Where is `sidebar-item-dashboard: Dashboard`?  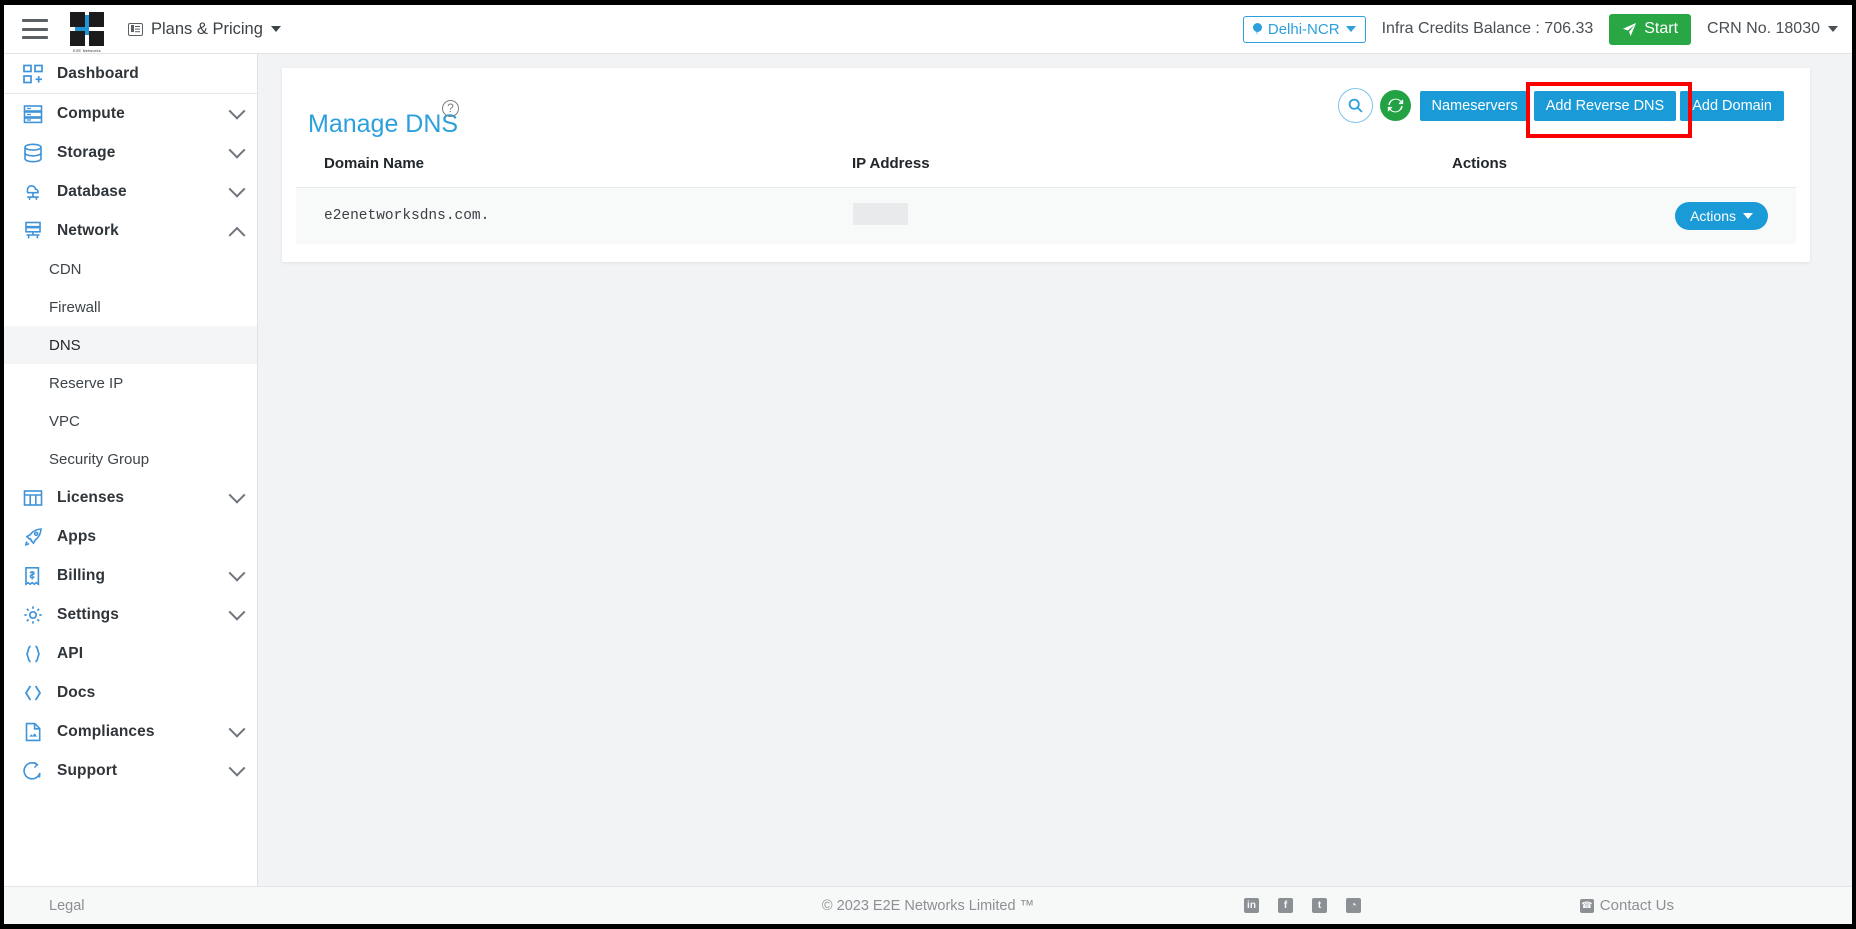
sidebar-item-dashboard: Dashboard is located at coordinates (130, 74).